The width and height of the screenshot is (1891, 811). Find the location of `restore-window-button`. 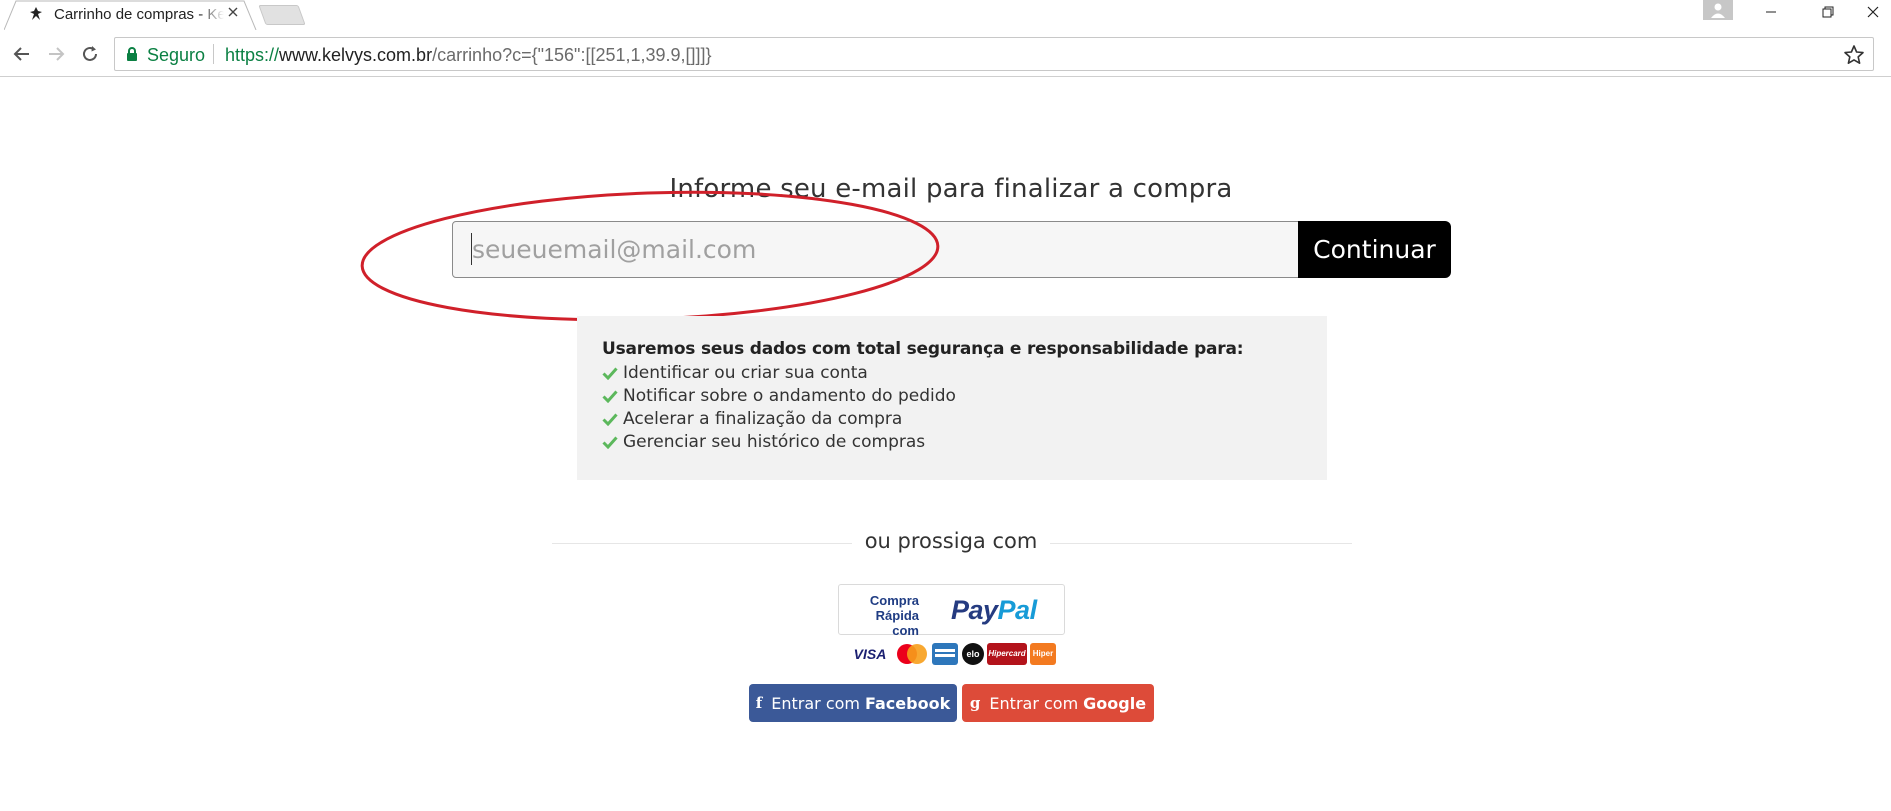

restore-window-button is located at coordinates (1828, 14).